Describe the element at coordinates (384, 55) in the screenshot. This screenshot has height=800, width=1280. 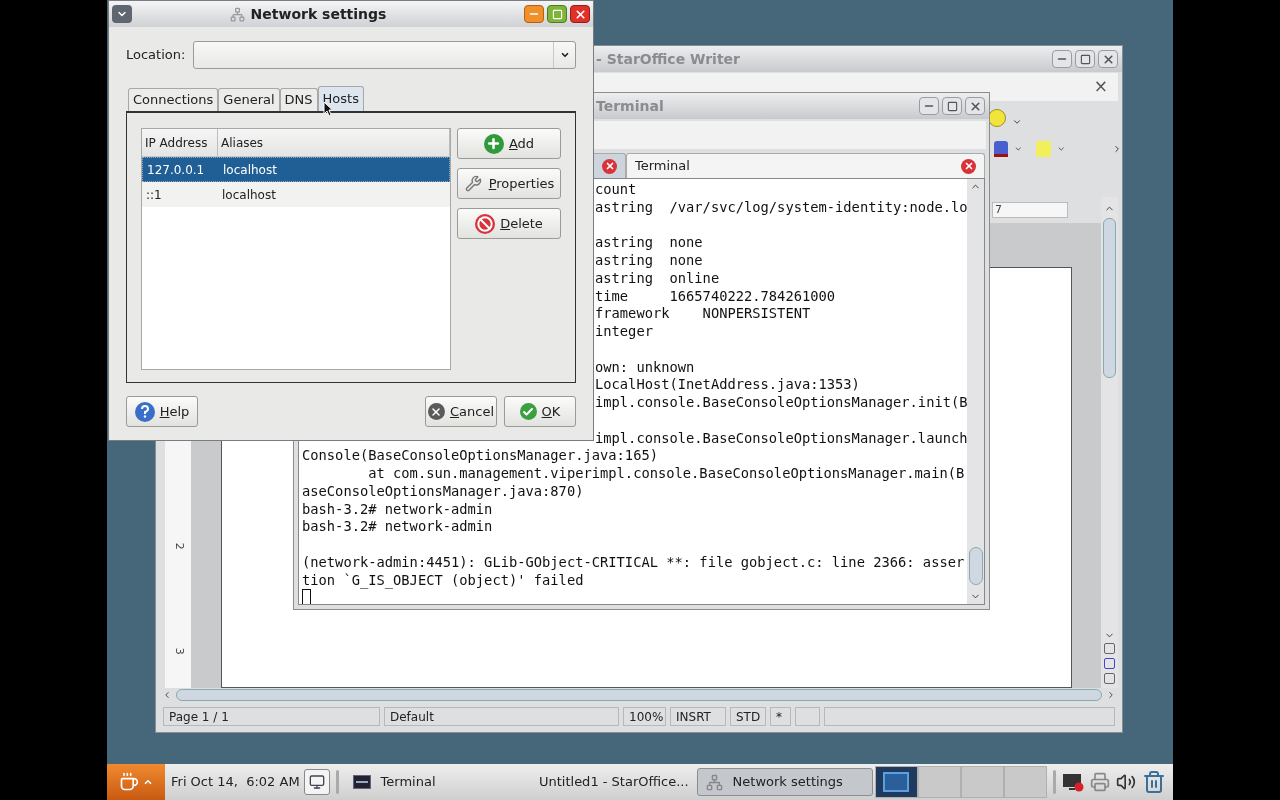
I see `location-dropdown` at that location.